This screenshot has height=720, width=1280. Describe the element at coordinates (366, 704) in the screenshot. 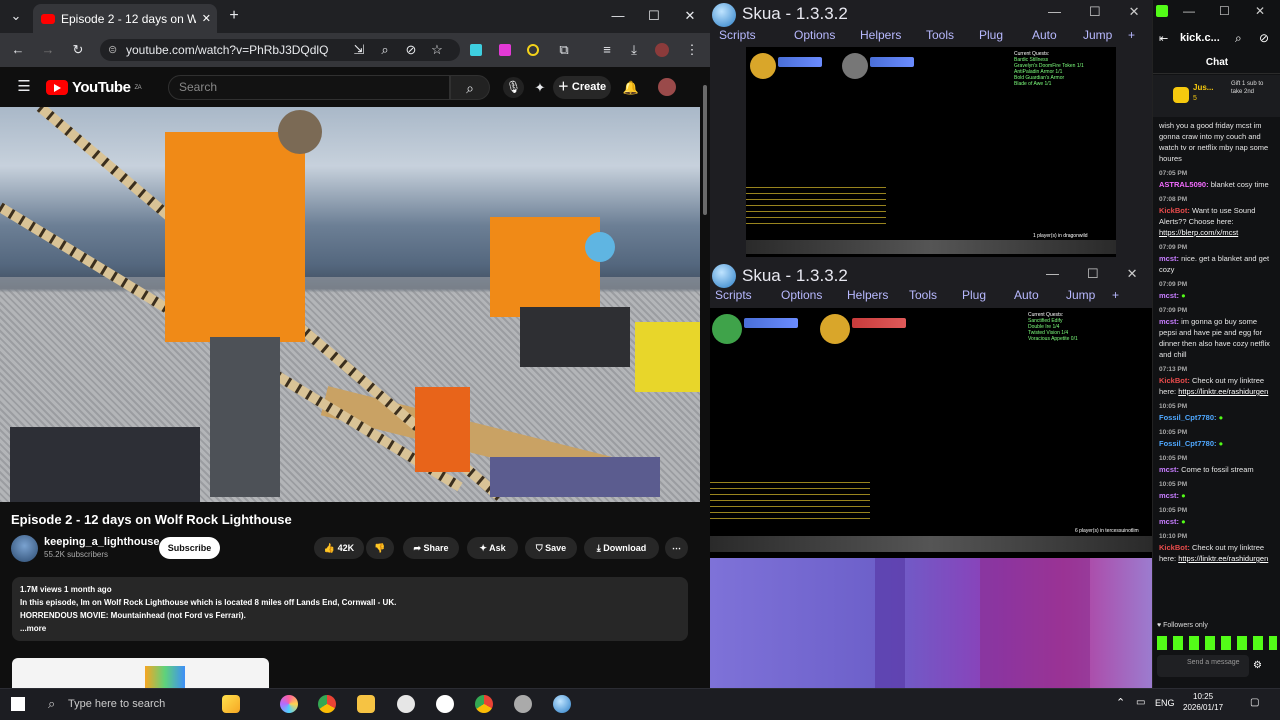

I see `taskbar-file-explorer-icon` at that location.